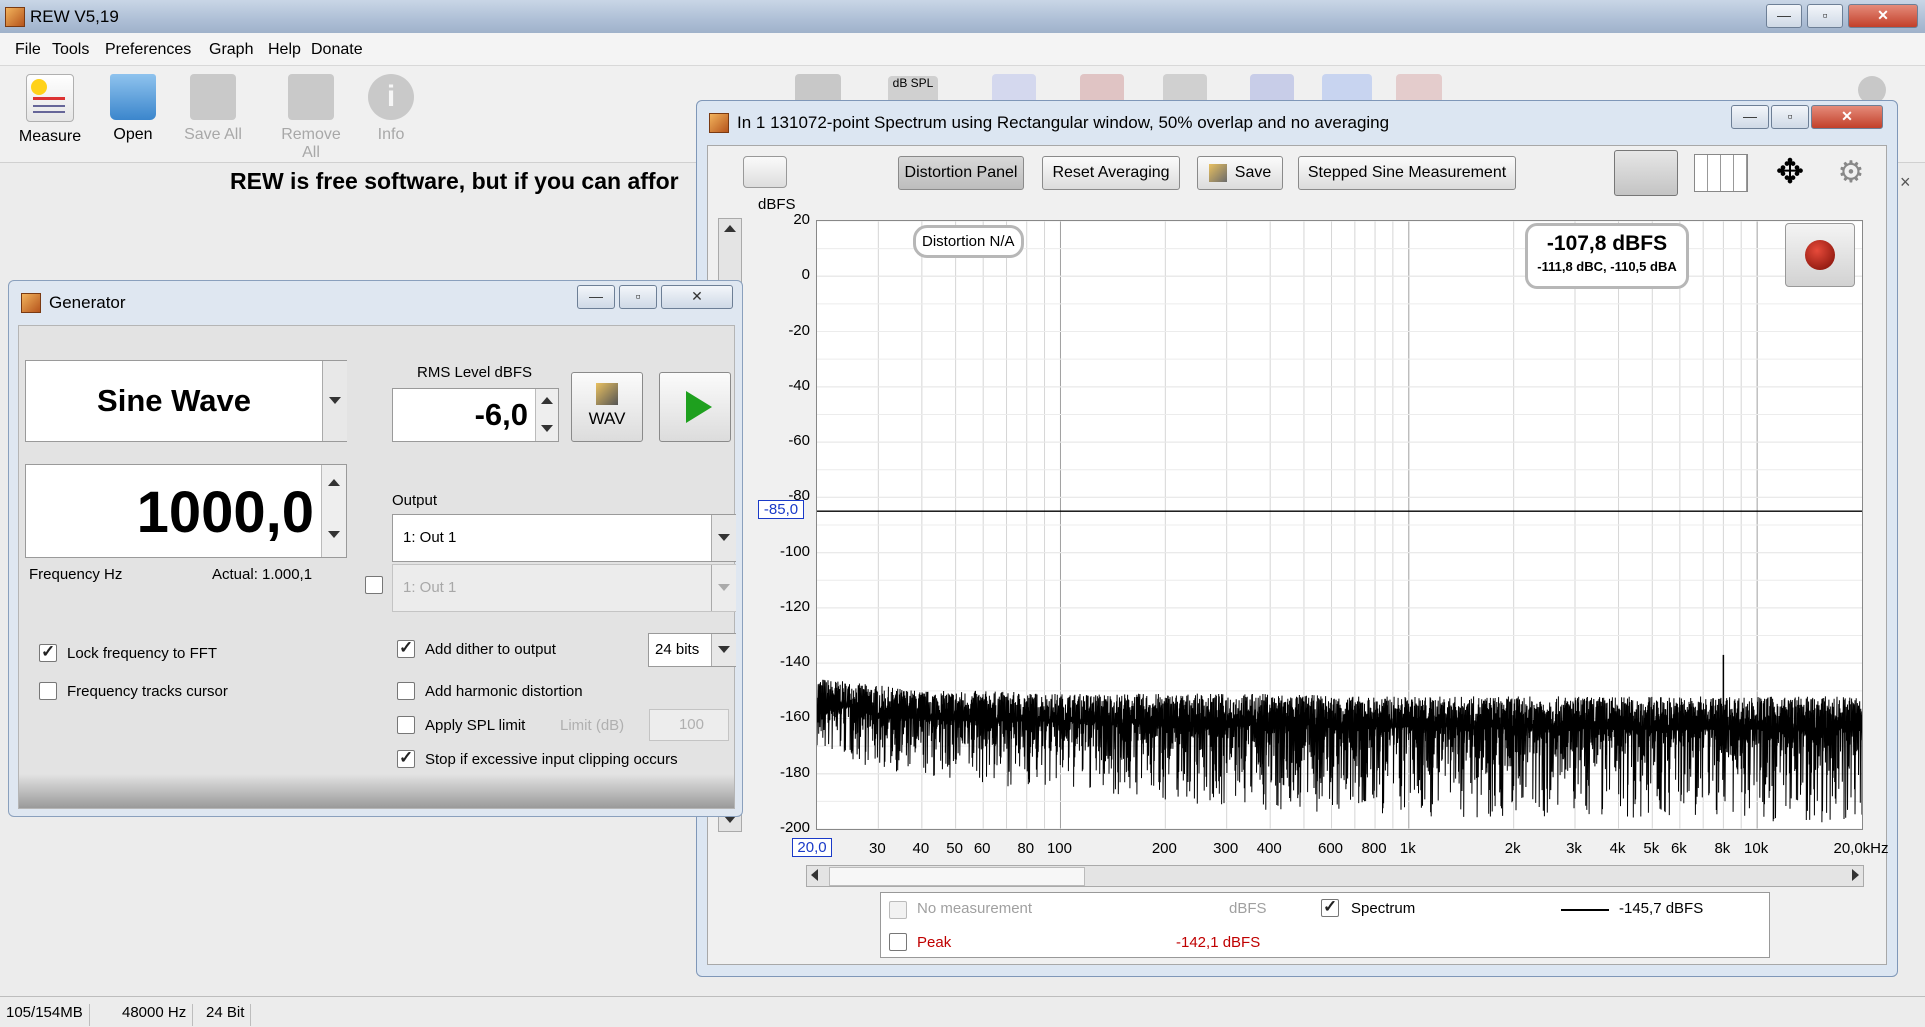  Describe the element at coordinates (962, 1011) in the screenshot. I see `status-bar: 105/154MB 48000 Hz 24 Bit` at that location.